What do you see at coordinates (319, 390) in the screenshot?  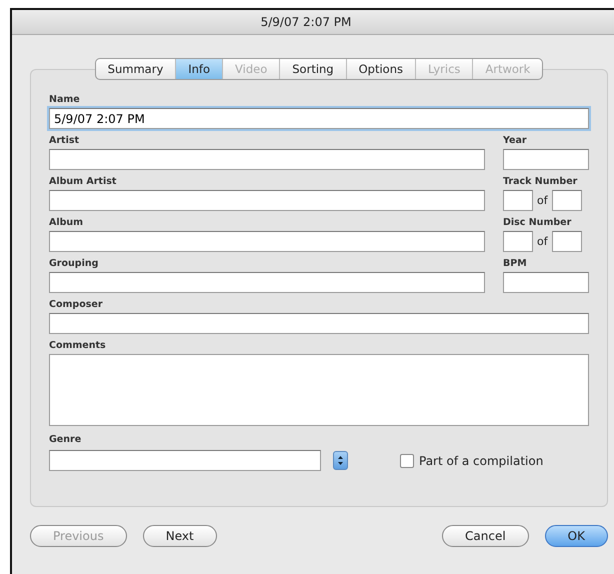 I see `comments-field` at bounding box center [319, 390].